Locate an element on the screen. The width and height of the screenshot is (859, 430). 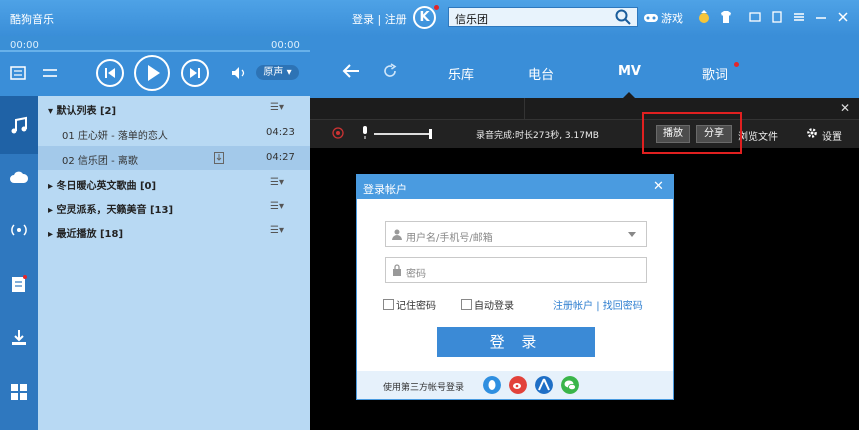
previous-button is located at coordinates (110, 73).